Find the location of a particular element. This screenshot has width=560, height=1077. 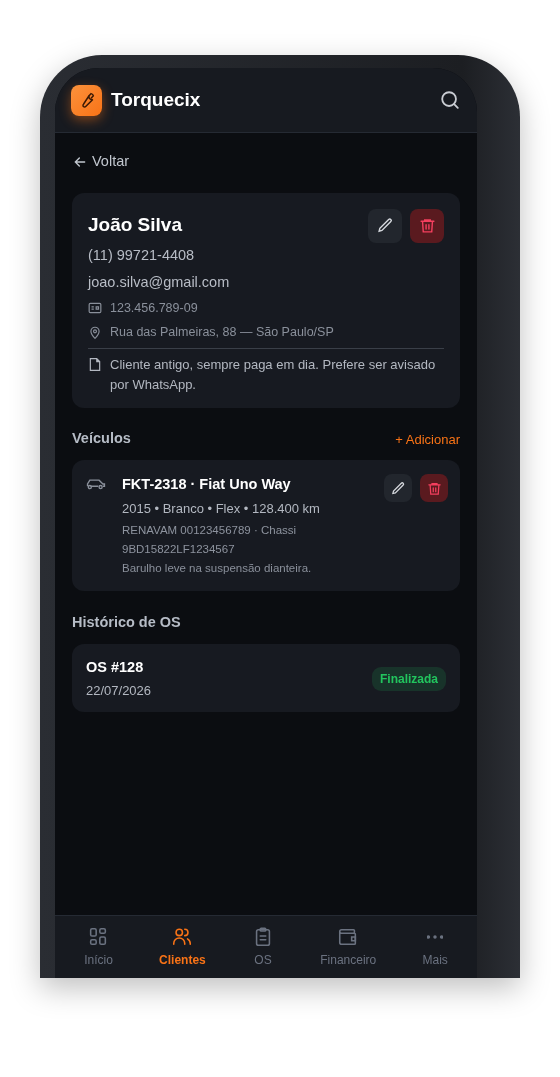

back-link: Voltar is located at coordinates (101, 162).